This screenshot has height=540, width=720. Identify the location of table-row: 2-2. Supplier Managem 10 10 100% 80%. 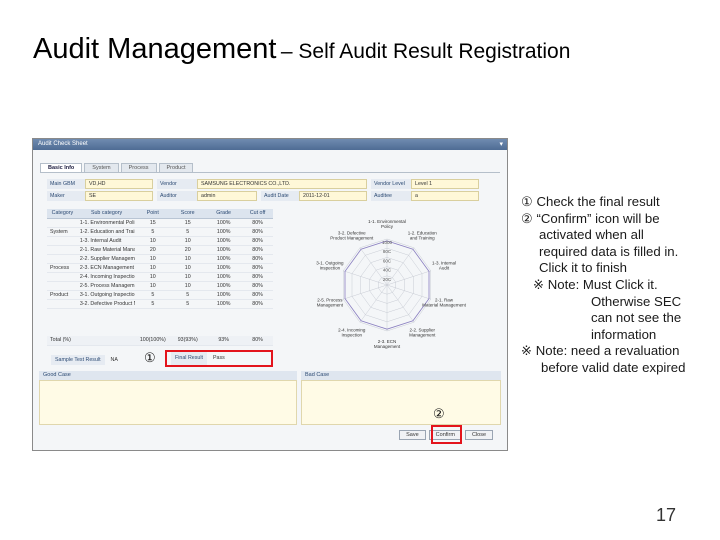
(160, 259).